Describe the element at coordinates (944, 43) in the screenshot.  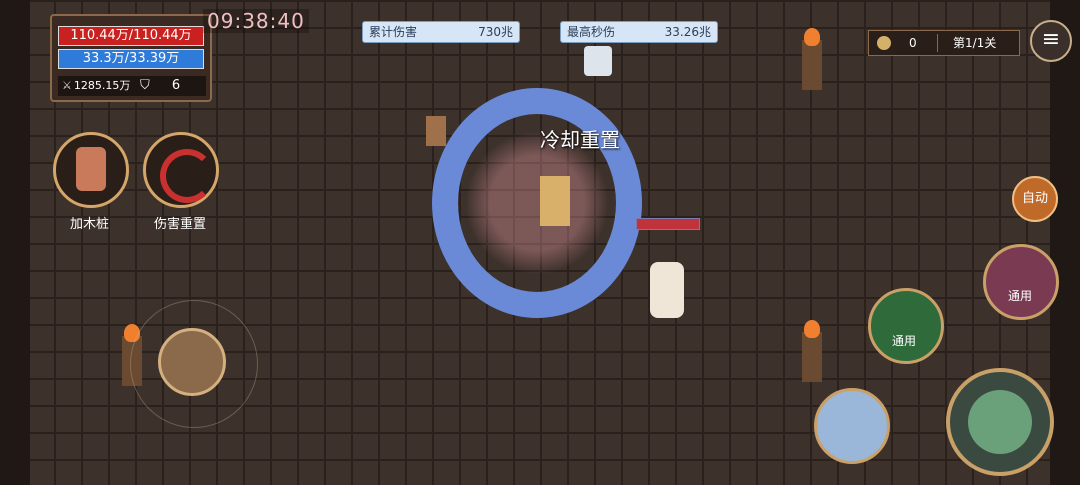
I see `currency-bar: 0 第1/1关` at that location.